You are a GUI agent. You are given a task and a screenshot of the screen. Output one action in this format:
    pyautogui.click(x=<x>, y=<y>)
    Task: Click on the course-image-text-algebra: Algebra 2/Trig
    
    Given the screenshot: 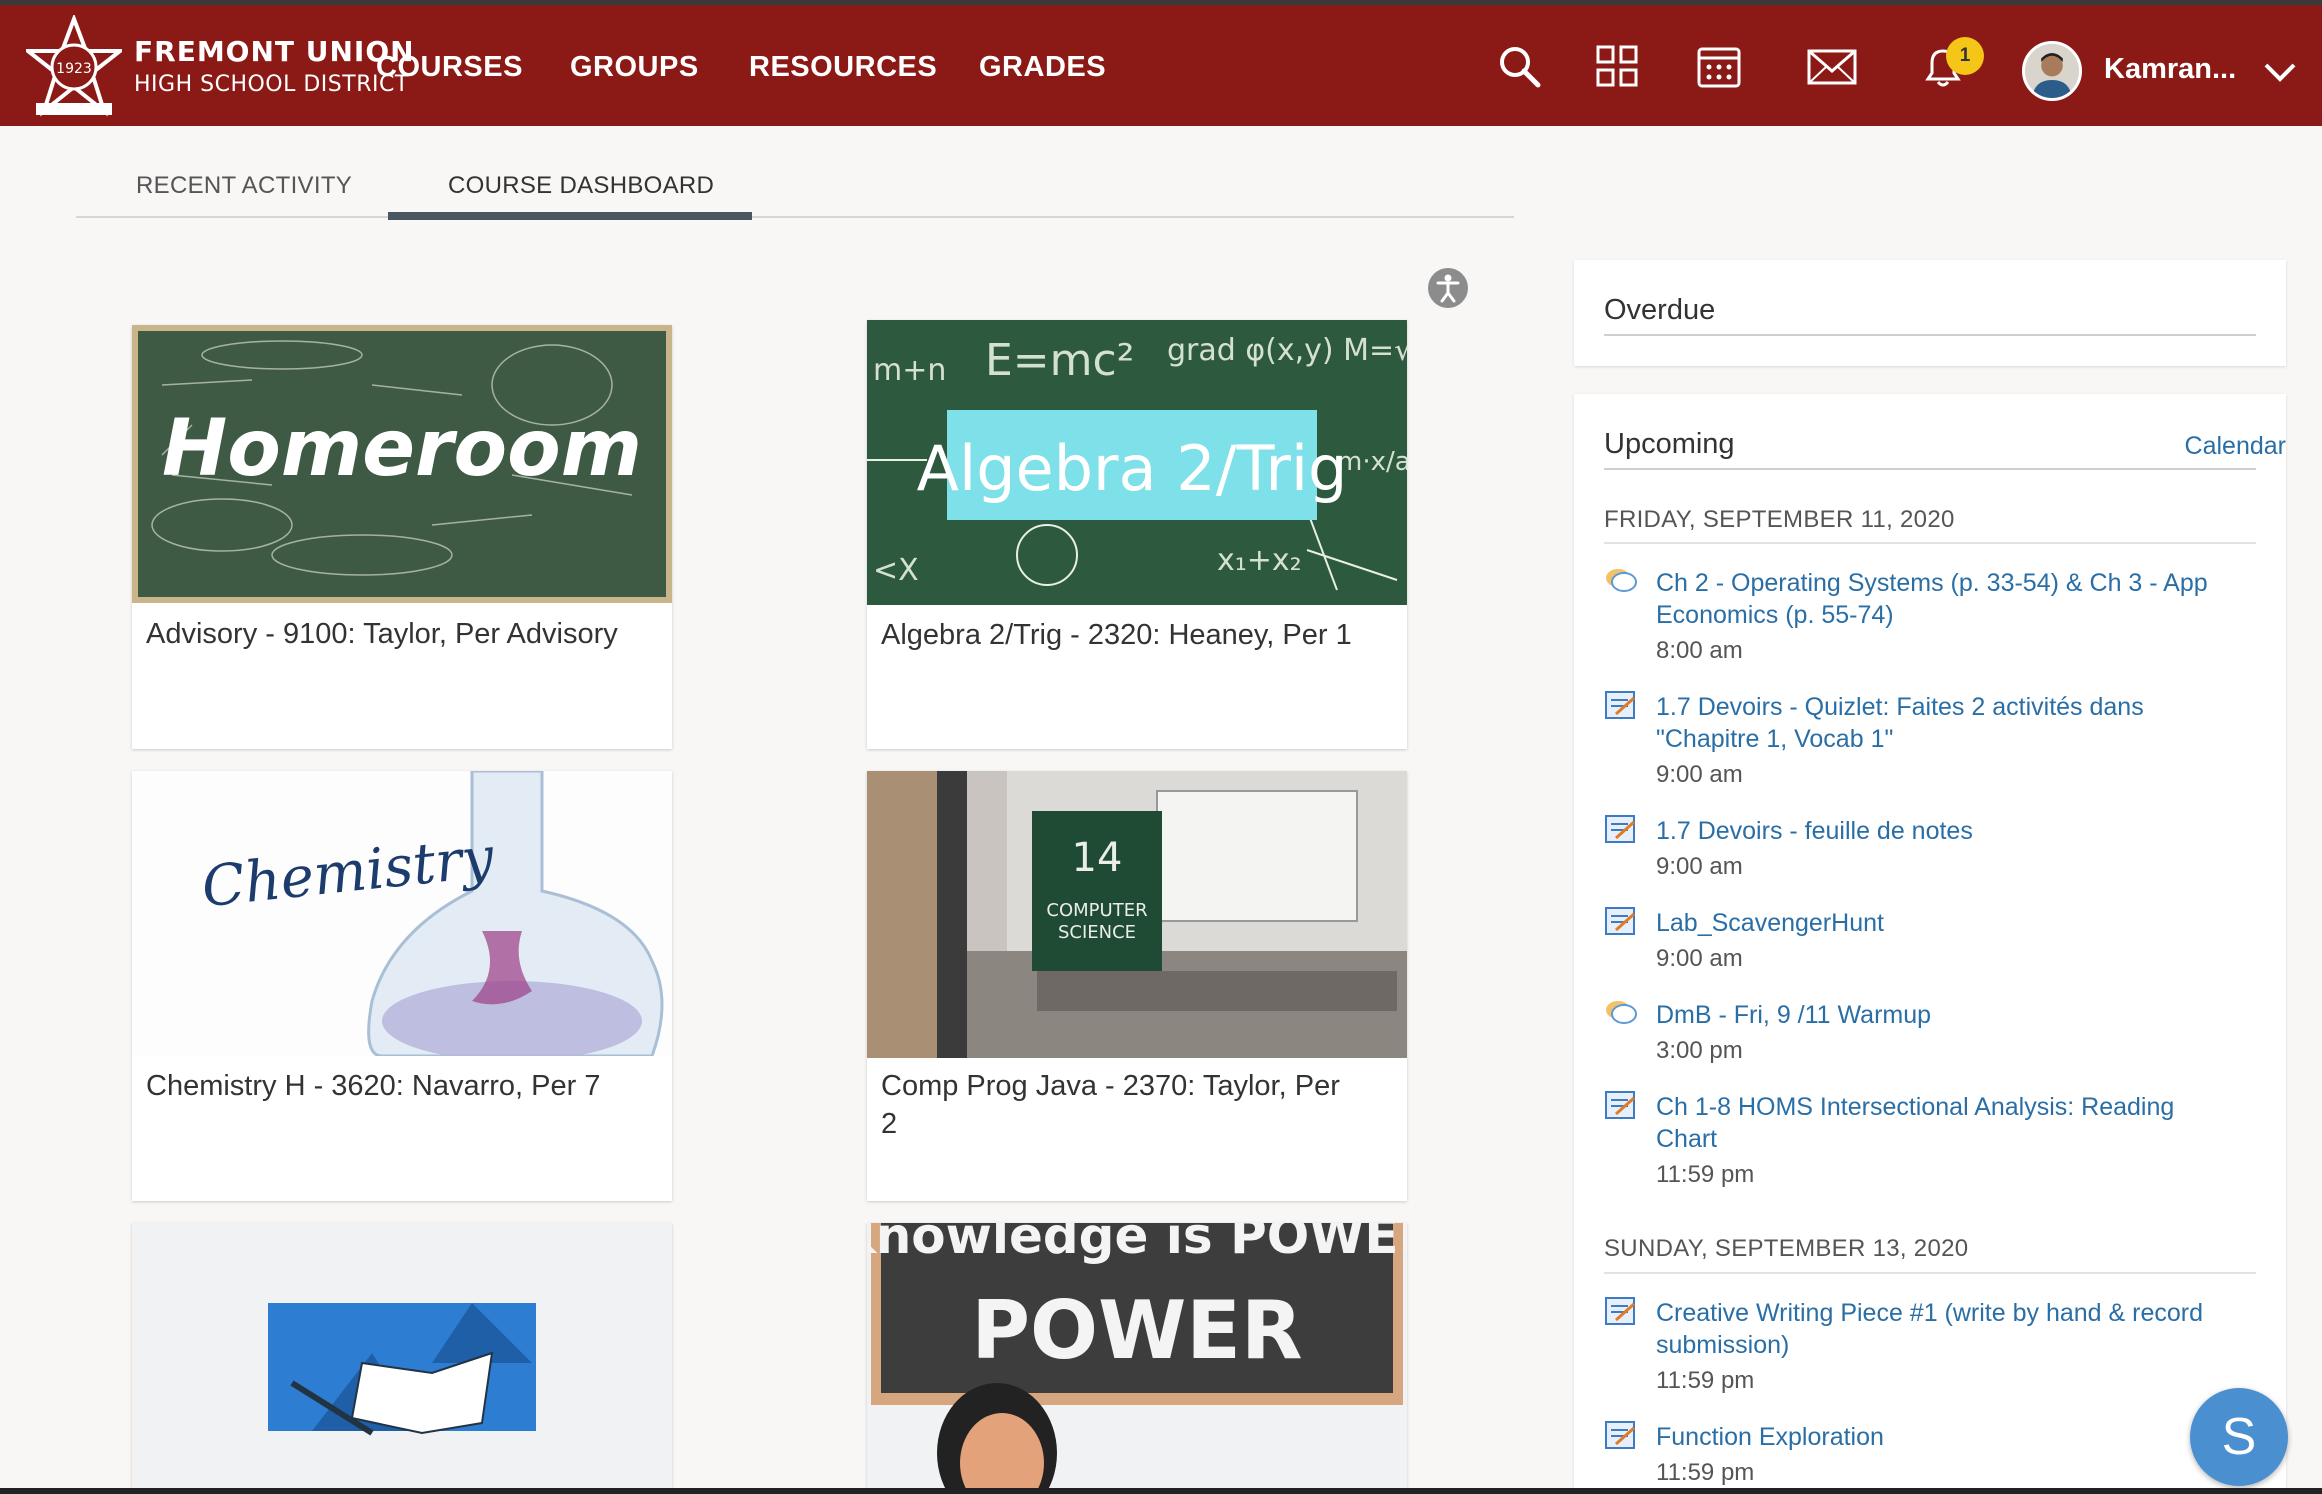 What is the action you would take?
    pyautogui.click(x=1132, y=468)
    